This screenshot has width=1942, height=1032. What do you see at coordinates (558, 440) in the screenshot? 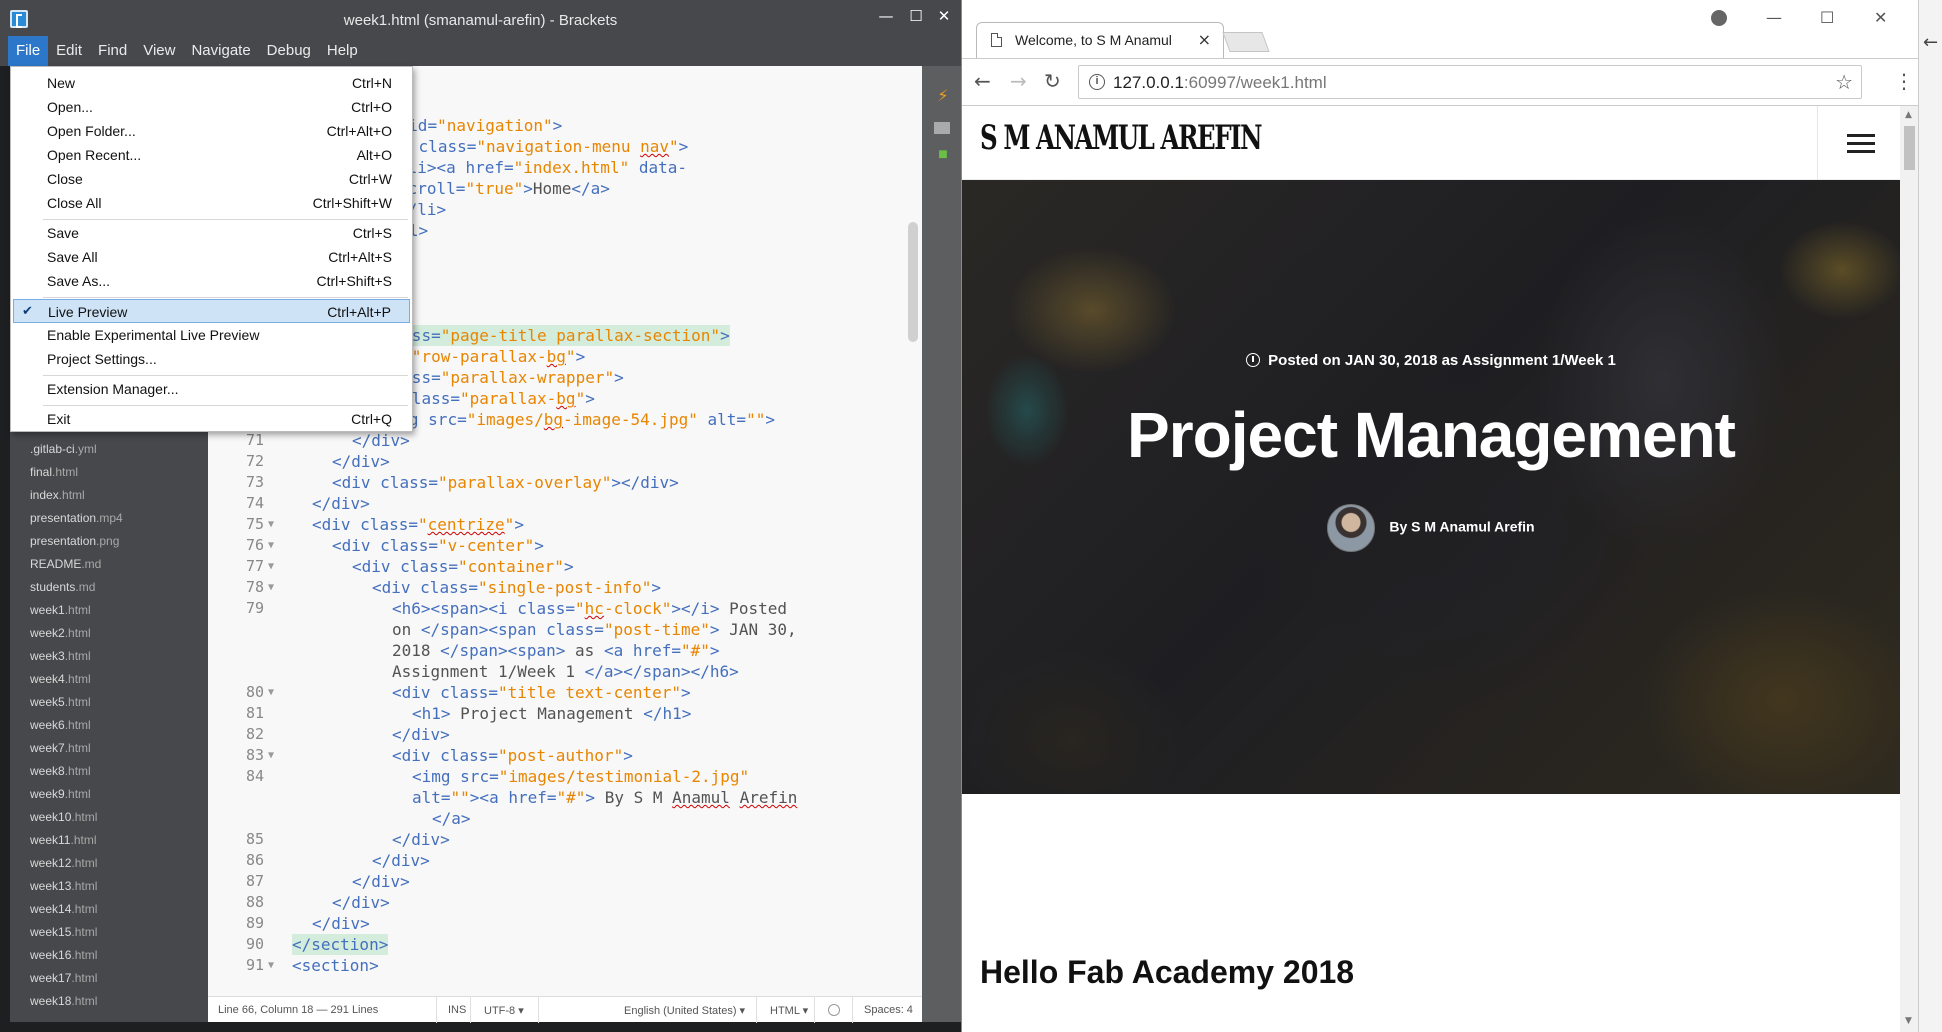
I see `code-line: 71 </div>` at bounding box center [558, 440].